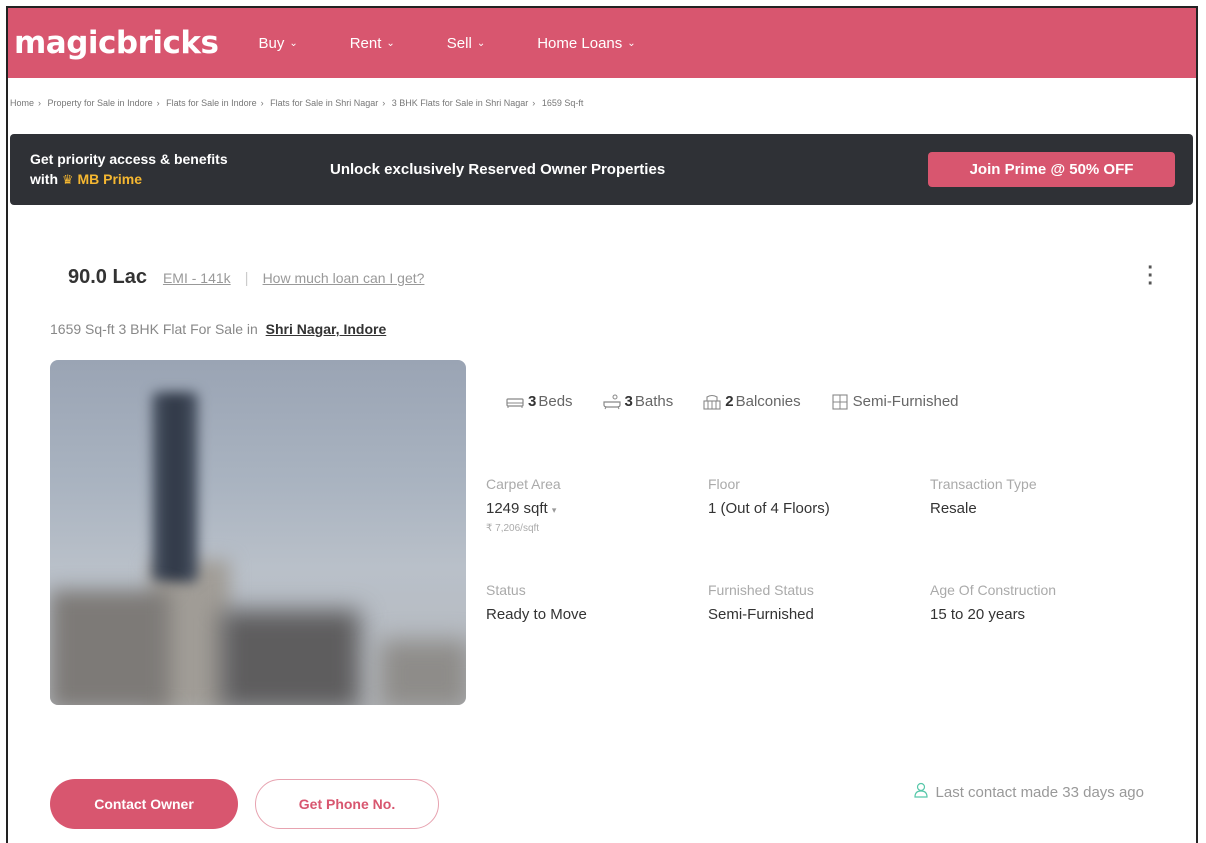 The width and height of the screenshot is (1206, 843). What do you see at coordinates (983, 484) in the screenshot?
I see `transaction-label: Transaction Type` at bounding box center [983, 484].